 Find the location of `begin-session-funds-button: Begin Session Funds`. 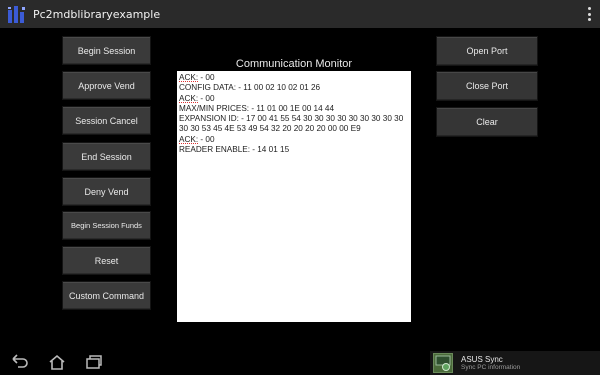

begin-session-funds-button: Begin Session Funds is located at coordinates (106, 225).